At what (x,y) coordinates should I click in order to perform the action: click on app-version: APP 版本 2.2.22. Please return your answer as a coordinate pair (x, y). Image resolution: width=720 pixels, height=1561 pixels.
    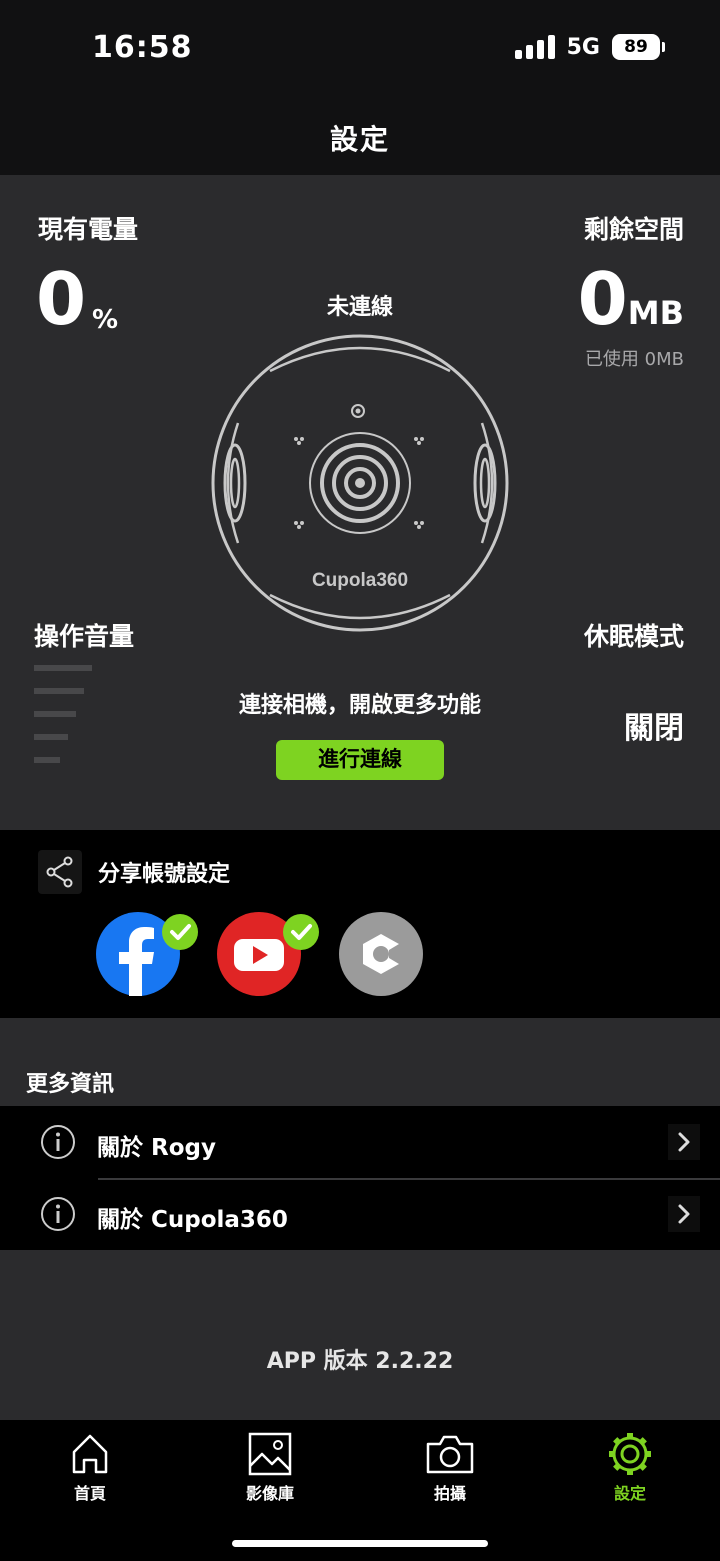
    Looking at the image, I should click on (360, 1361).